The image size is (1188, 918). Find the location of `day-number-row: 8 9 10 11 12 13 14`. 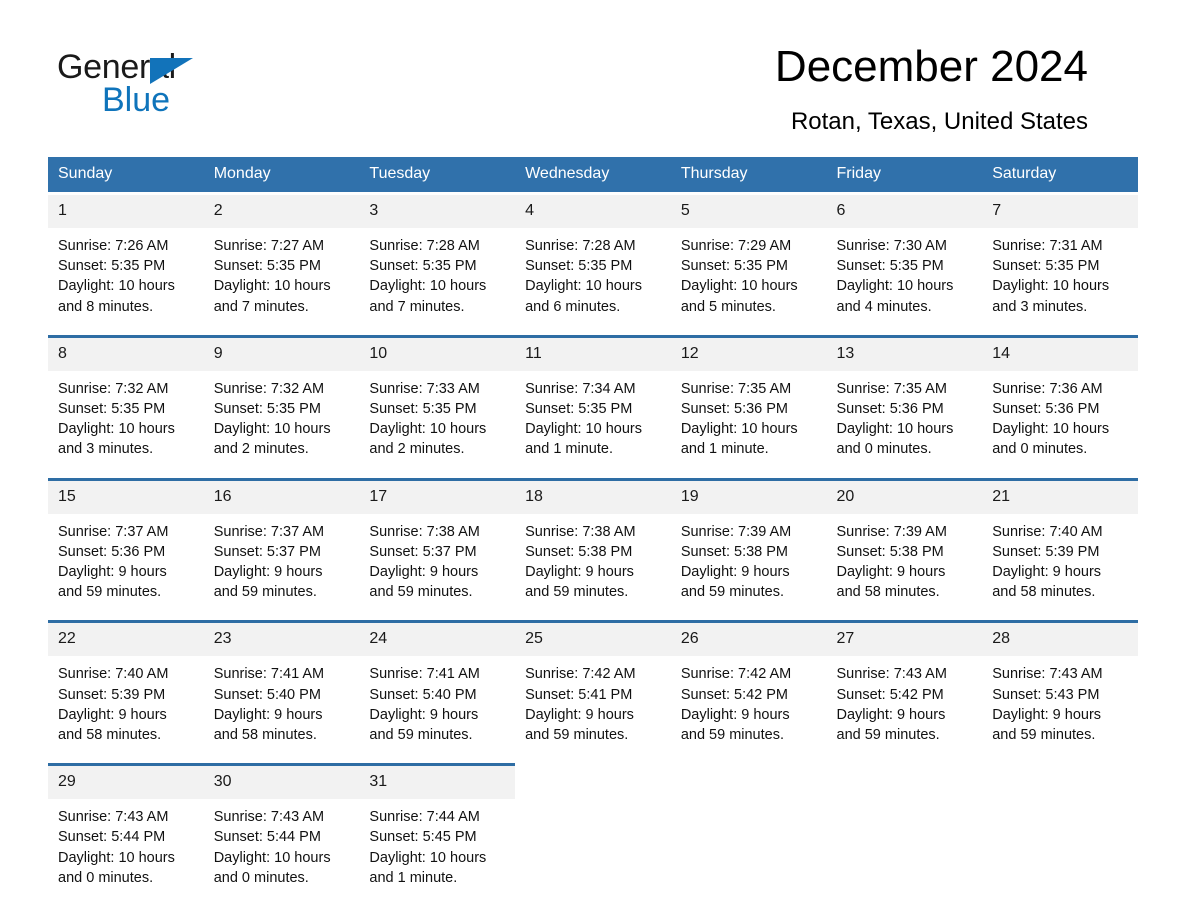

day-number-row: 8 9 10 11 12 13 14 is located at coordinates (593, 354).